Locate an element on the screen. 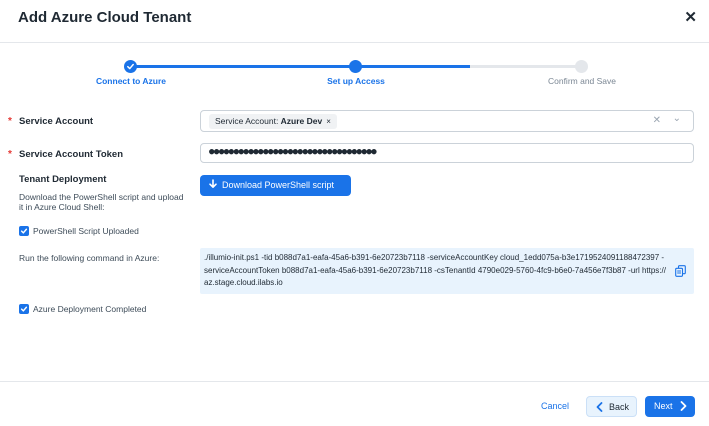 This screenshot has height=426, width=709. dialog-title: Add Azure Cloud Tenant is located at coordinates (105, 17).